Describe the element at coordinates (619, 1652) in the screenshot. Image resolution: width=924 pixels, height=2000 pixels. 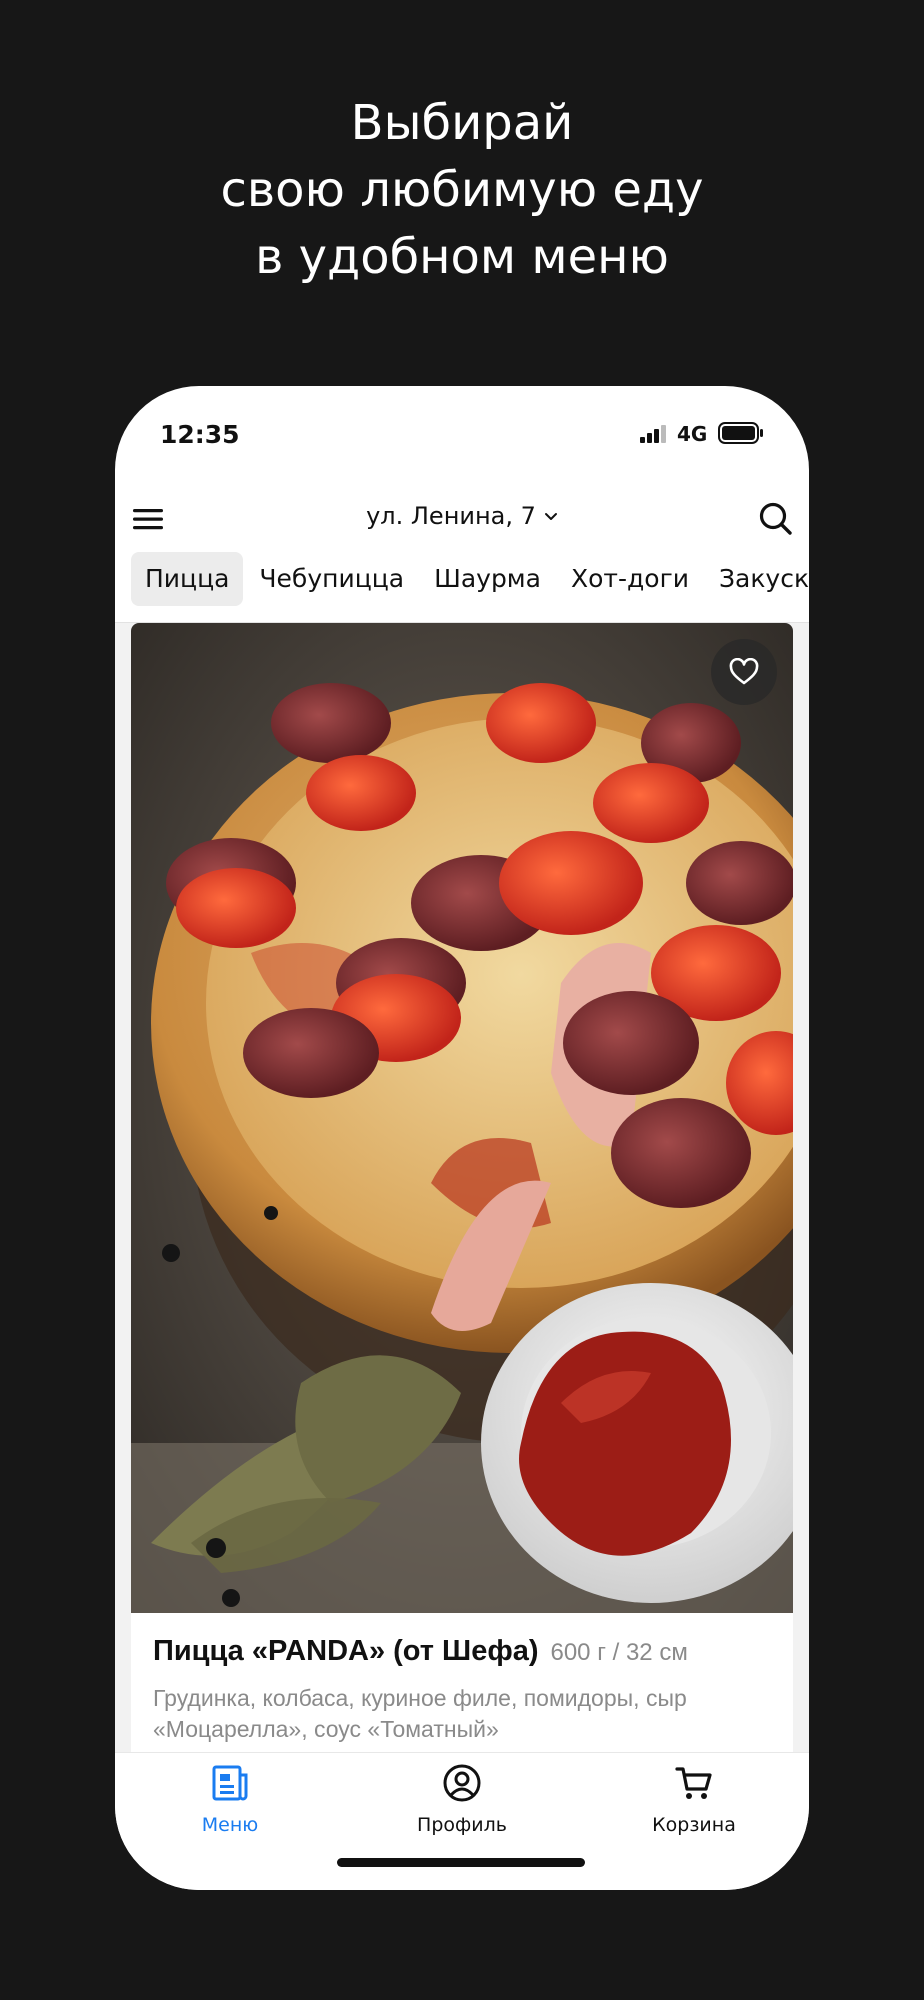
I see `product-weight: 600 г / 32 см` at that location.